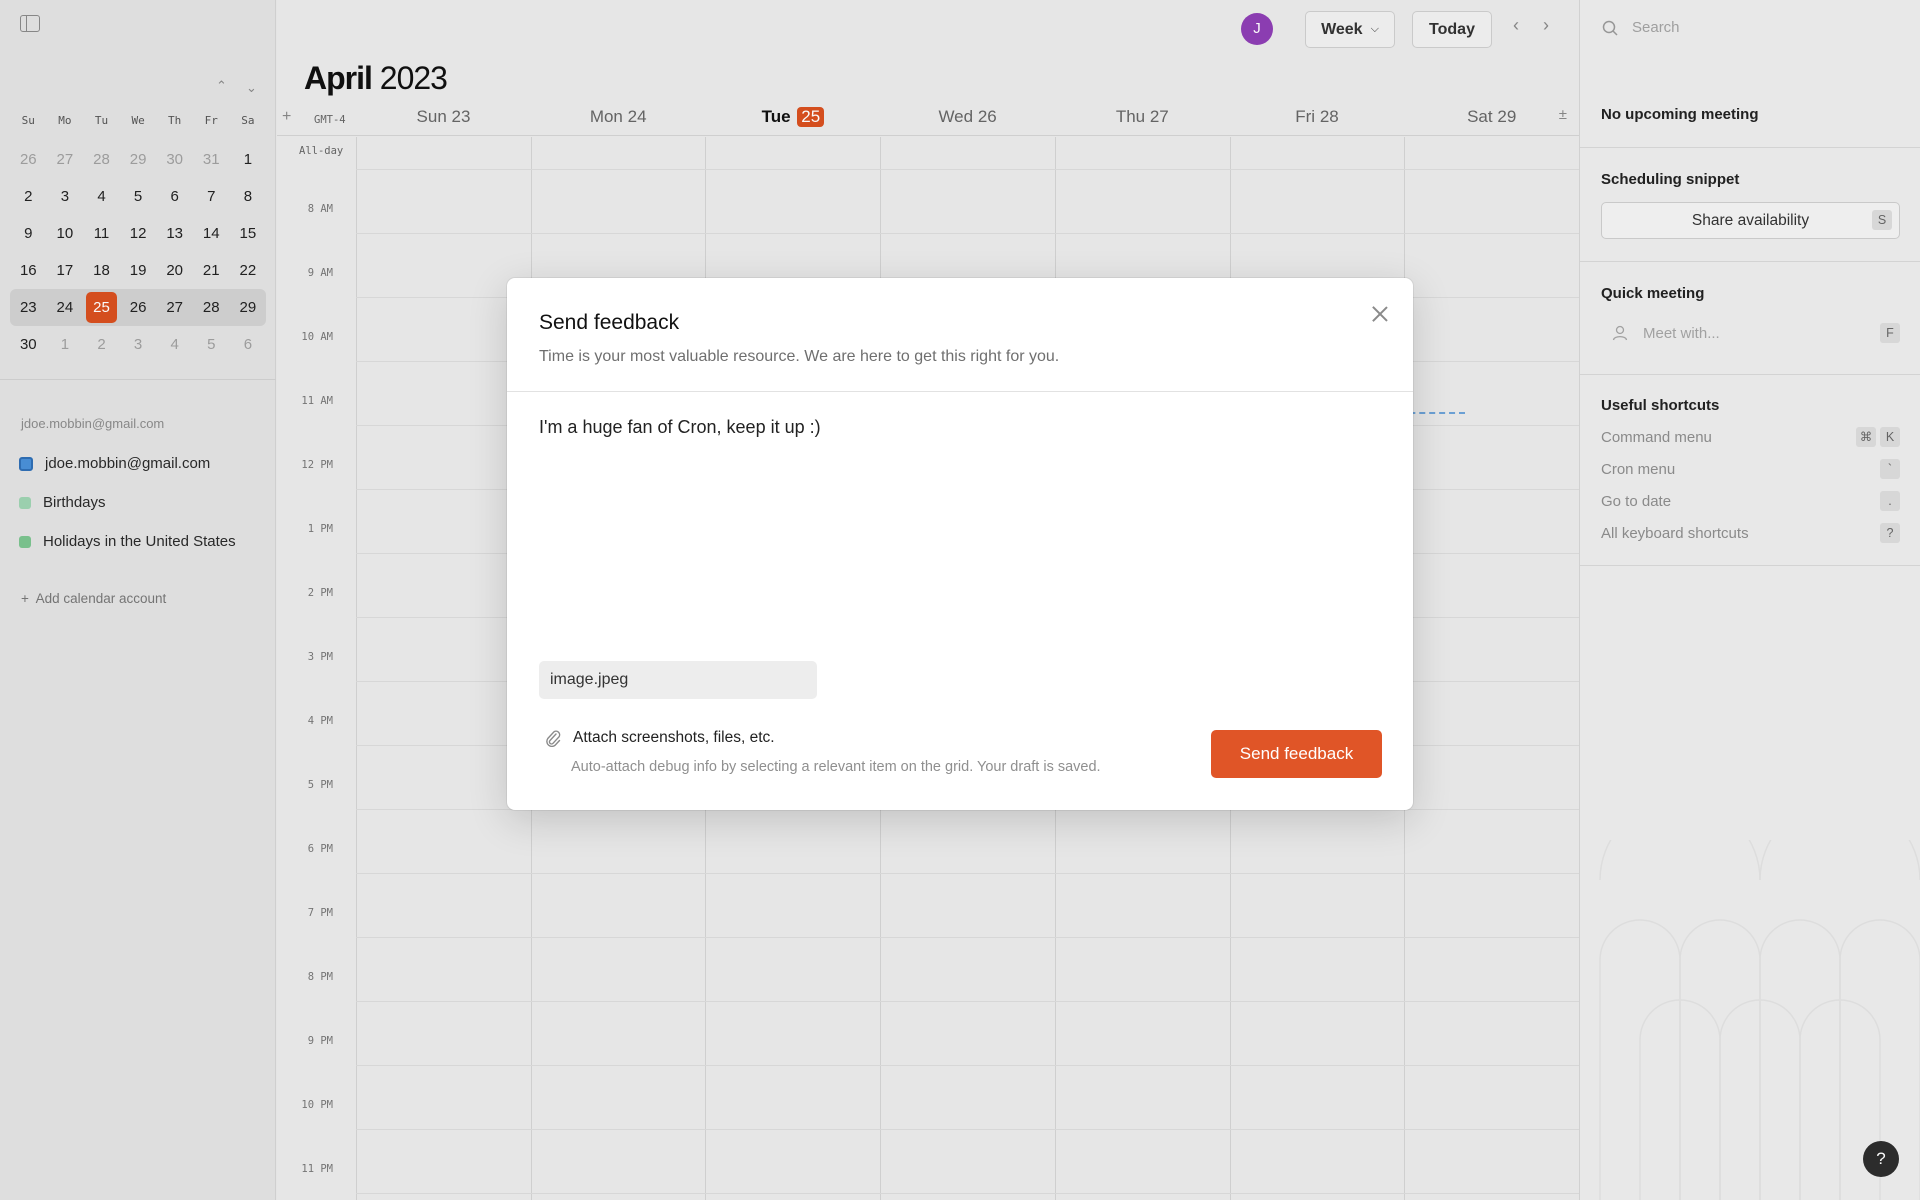 This screenshot has width=1920, height=1200. Describe the element at coordinates (1296, 754) in the screenshot. I see `send-feedback-button: Send feedback` at that location.